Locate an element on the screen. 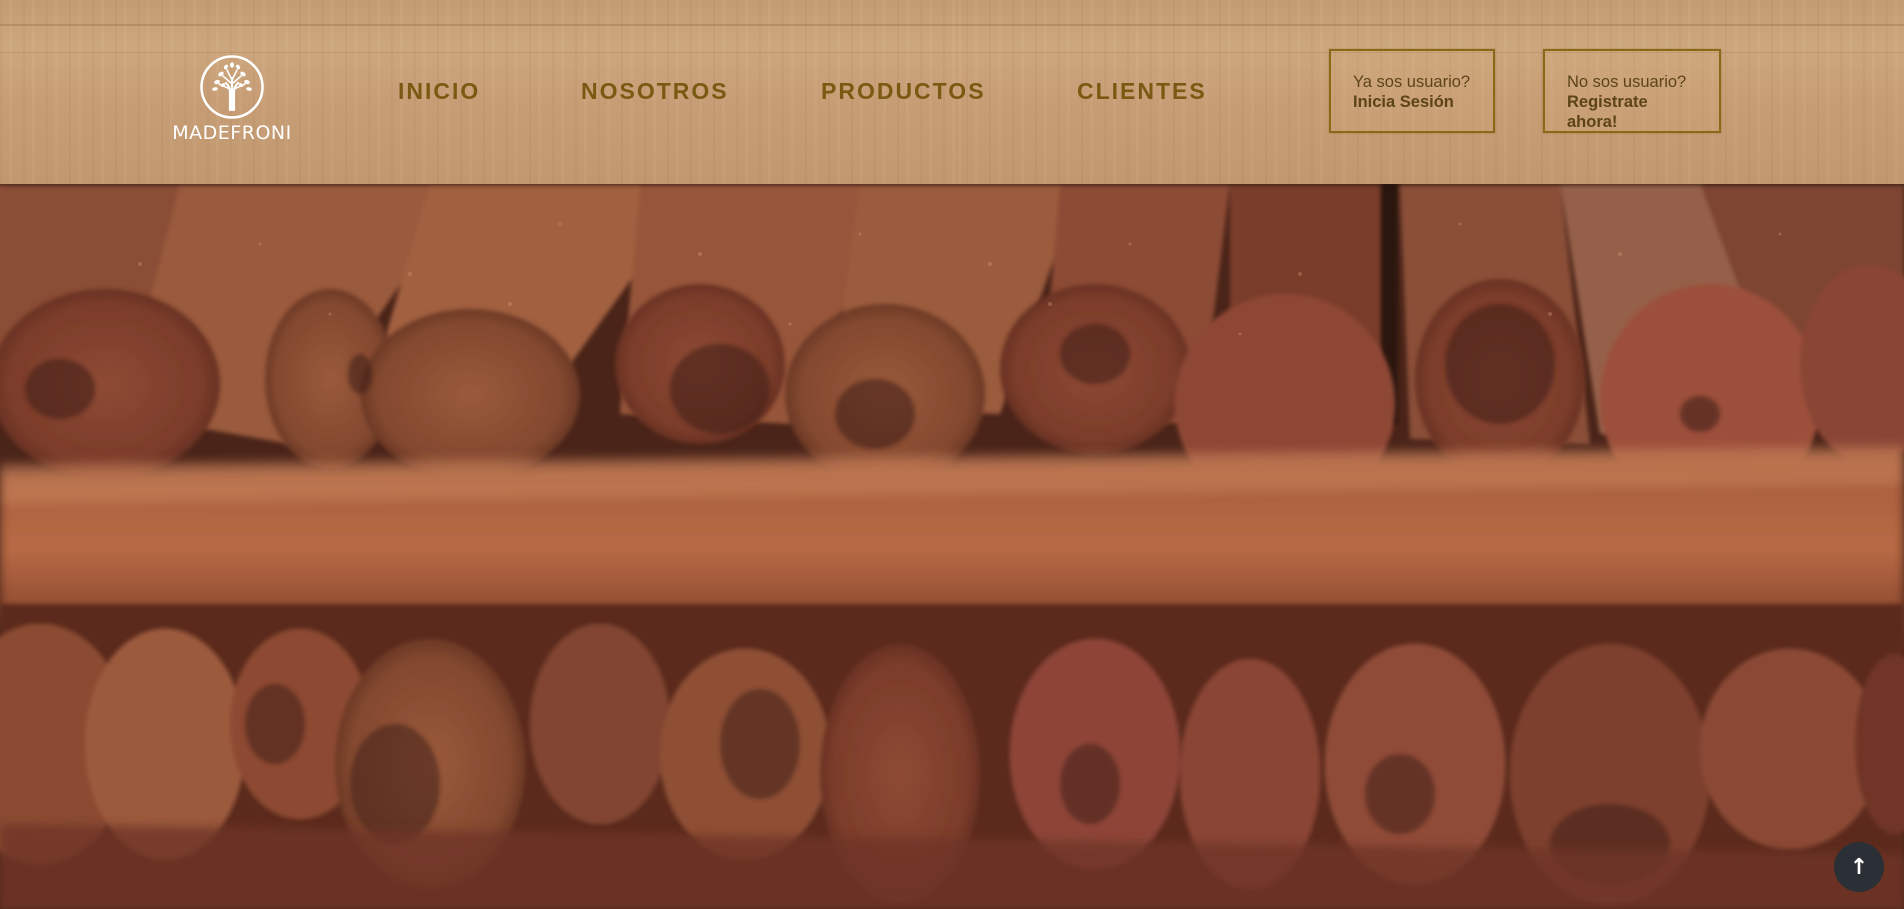 This screenshot has width=1904, height=909. brand-name: MADEFRONI is located at coordinates (232, 133).